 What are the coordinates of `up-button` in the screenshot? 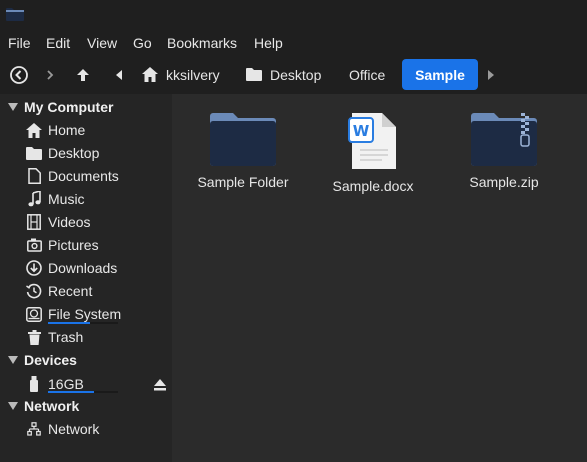 It's located at (83, 75).